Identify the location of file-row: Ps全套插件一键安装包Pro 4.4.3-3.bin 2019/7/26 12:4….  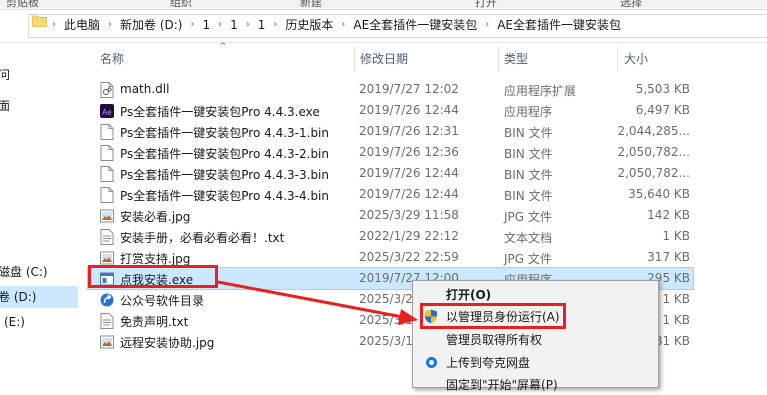
(390, 173).